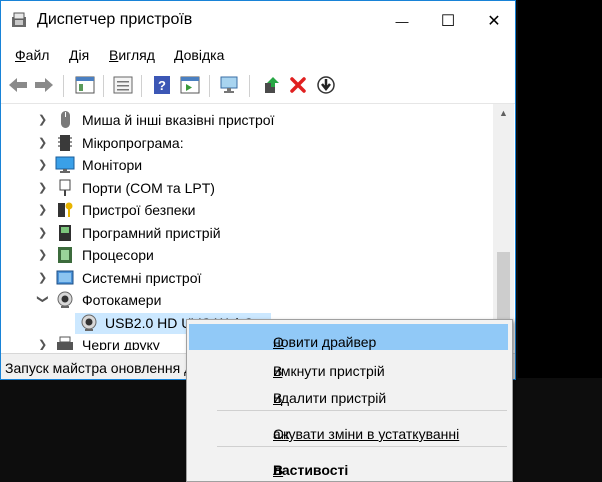 This screenshot has width=602, height=482. What do you see at coordinates (178, 120) in the screenshot?
I see `tree-row-label: Миша й інші вказівні пристрої` at bounding box center [178, 120].